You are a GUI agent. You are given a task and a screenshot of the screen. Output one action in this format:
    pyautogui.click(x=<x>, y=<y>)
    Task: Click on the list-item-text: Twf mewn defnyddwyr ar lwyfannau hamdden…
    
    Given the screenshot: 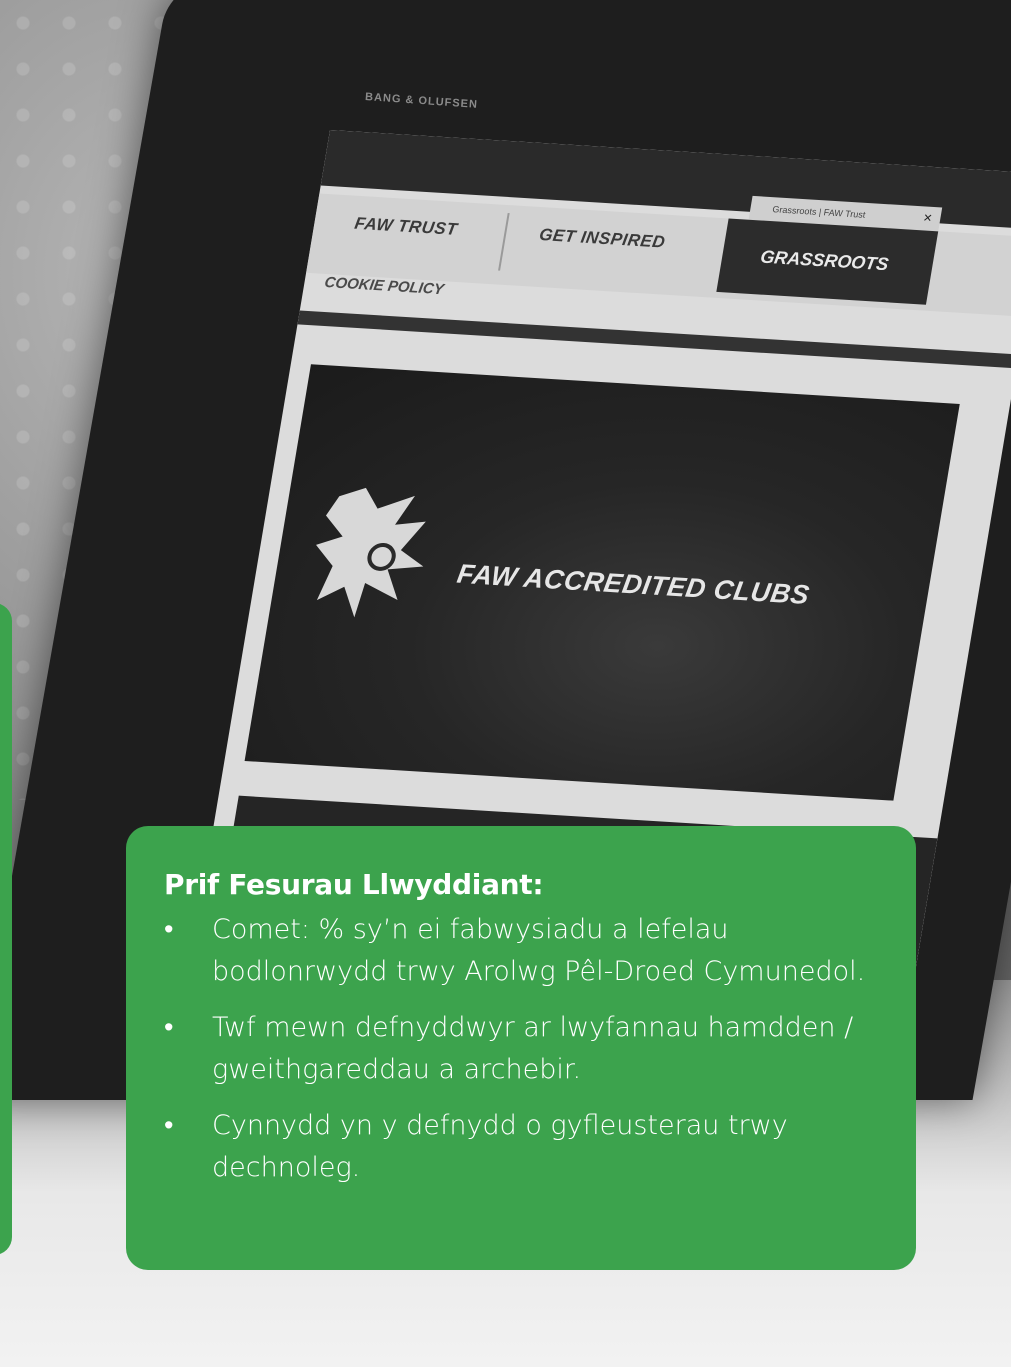 What is the action you would take?
    pyautogui.click(x=533, y=1048)
    